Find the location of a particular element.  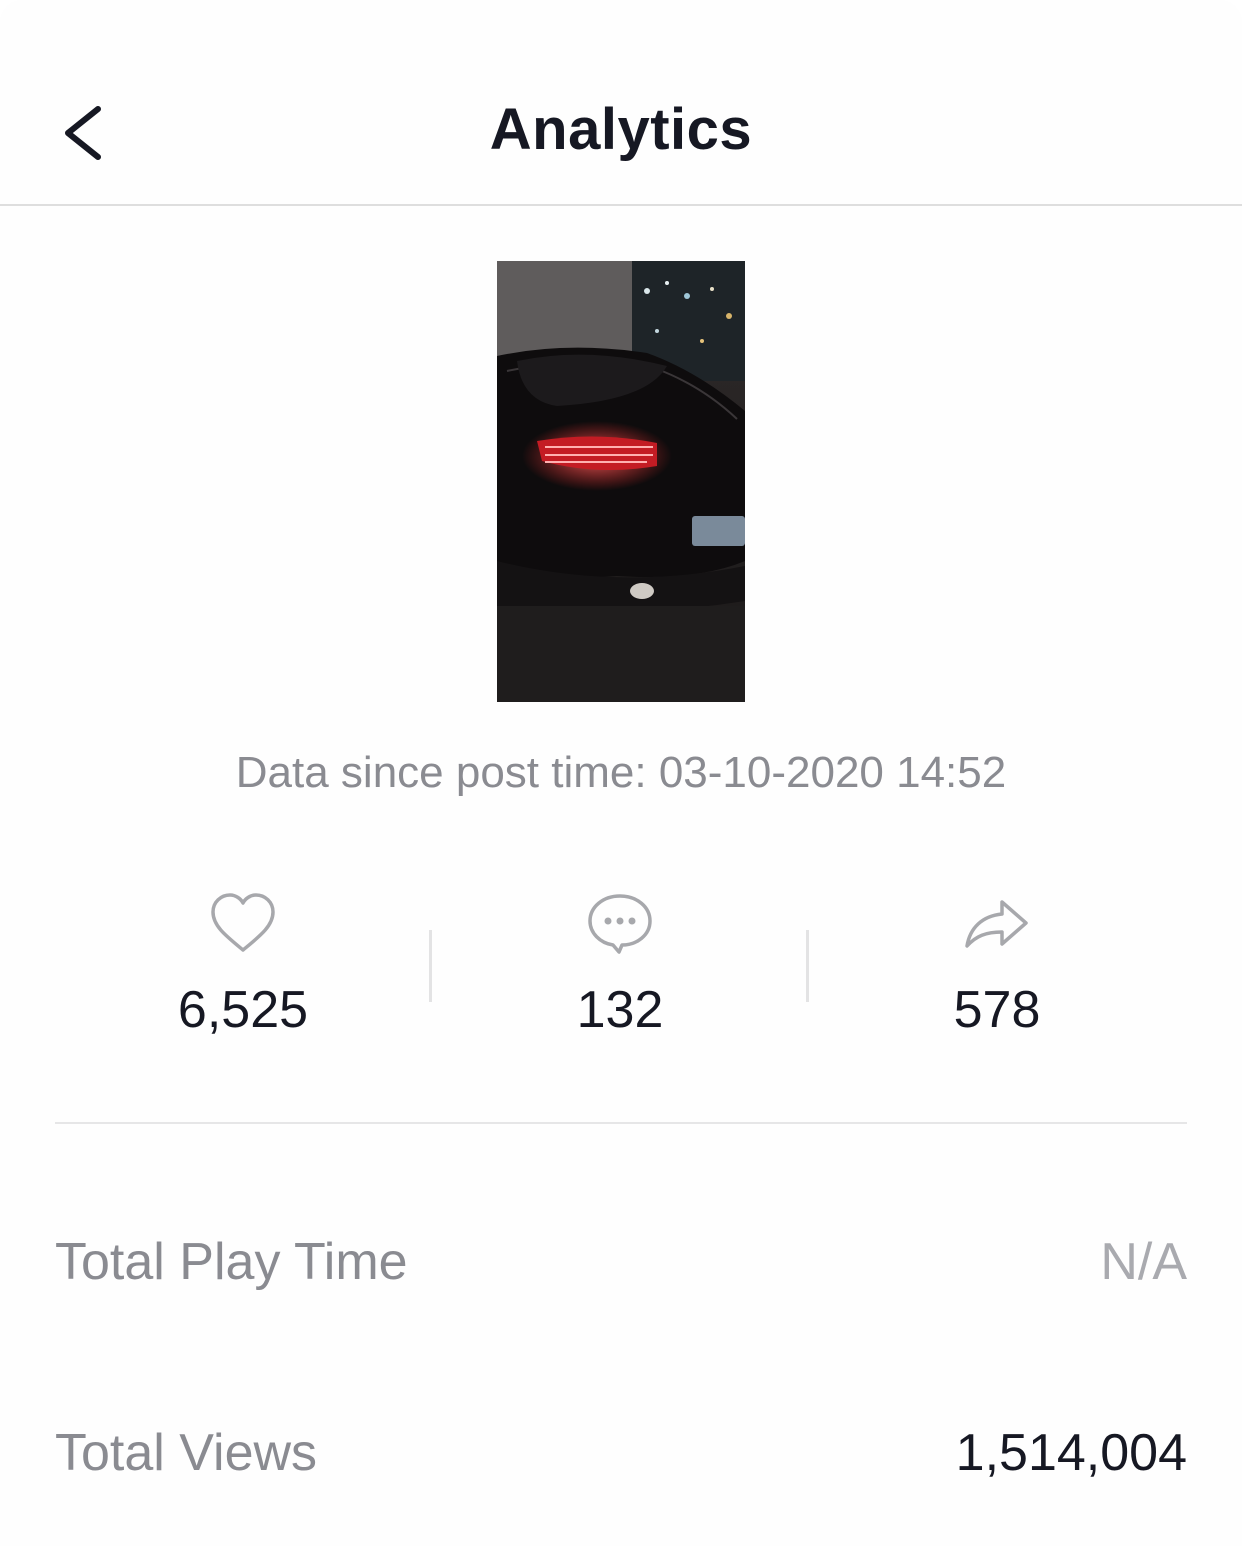

share-icon is located at coordinates (996, 924).